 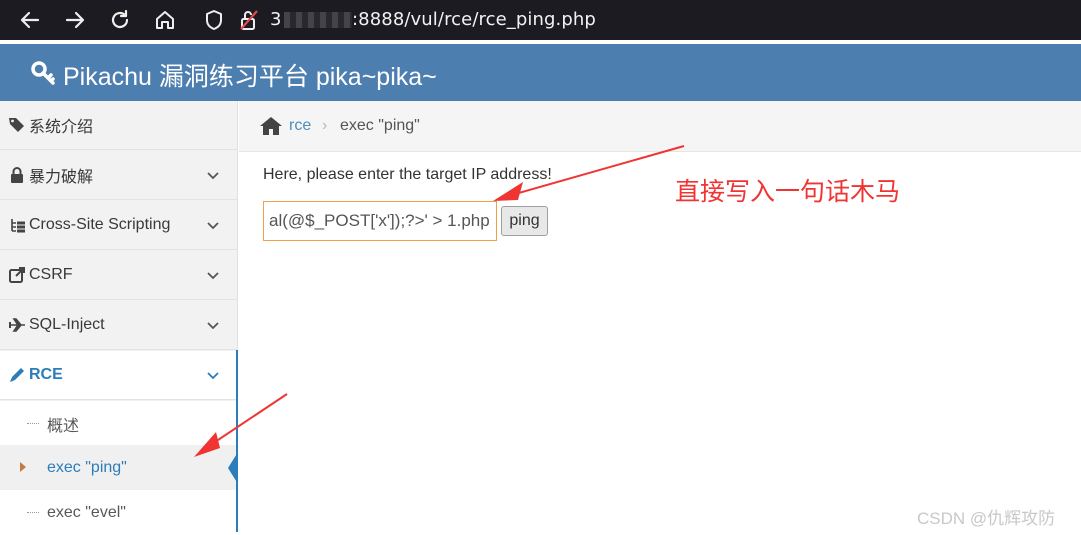 What do you see at coordinates (271, 126) in the screenshot?
I see `home-icon` at bounding box center [271, 126].